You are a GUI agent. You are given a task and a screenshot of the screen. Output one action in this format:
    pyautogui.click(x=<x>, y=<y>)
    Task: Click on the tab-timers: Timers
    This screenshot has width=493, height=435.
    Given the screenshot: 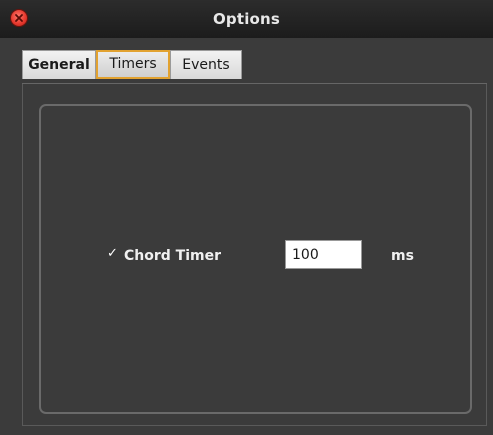 What is the action you would take?
    pyautogui.click(x=133, y=64)
    